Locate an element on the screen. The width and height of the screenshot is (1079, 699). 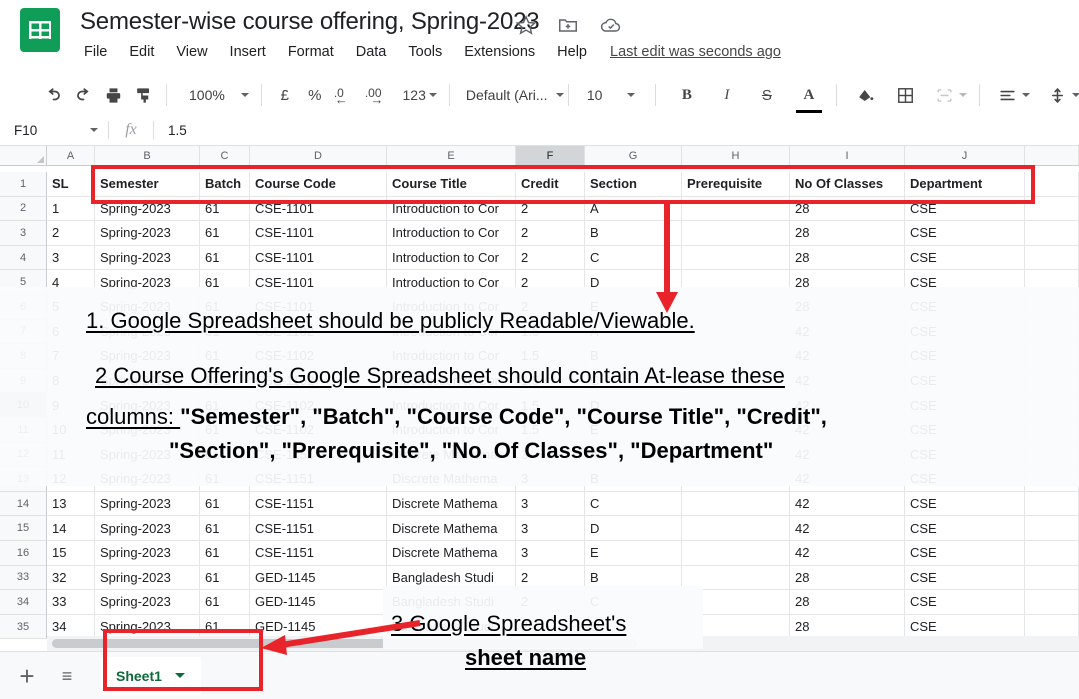
cell-B34: Spring-2023 is located at coordinates (147, 602).